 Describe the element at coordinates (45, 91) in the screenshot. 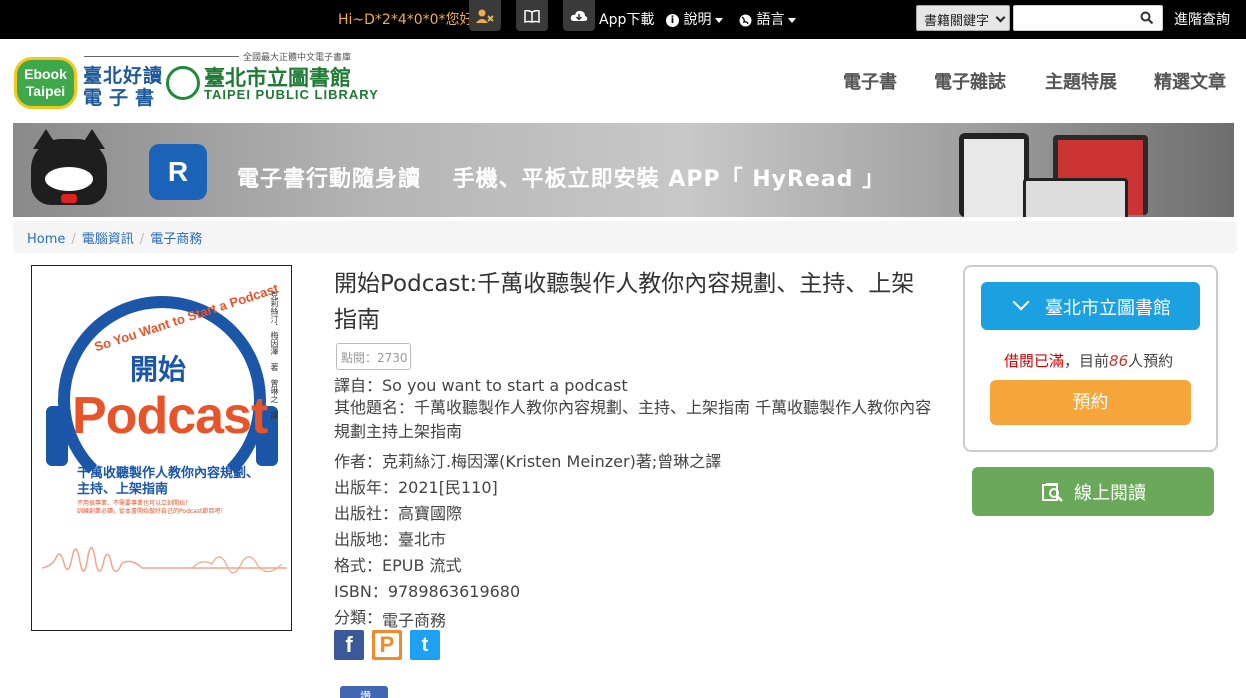

I see `logo-text-line2: Taipei` at that location.